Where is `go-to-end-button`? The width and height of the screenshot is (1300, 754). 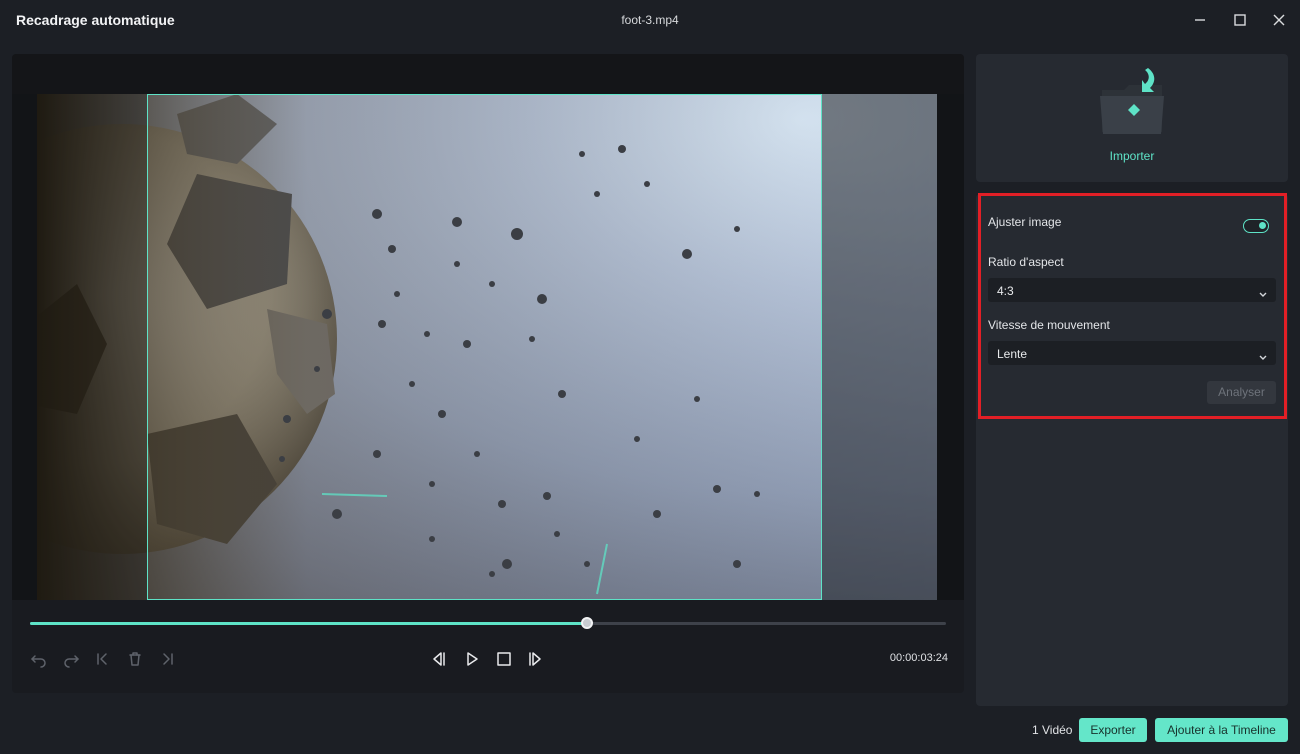 go-to-end-button is located at coordinates (167, 659).